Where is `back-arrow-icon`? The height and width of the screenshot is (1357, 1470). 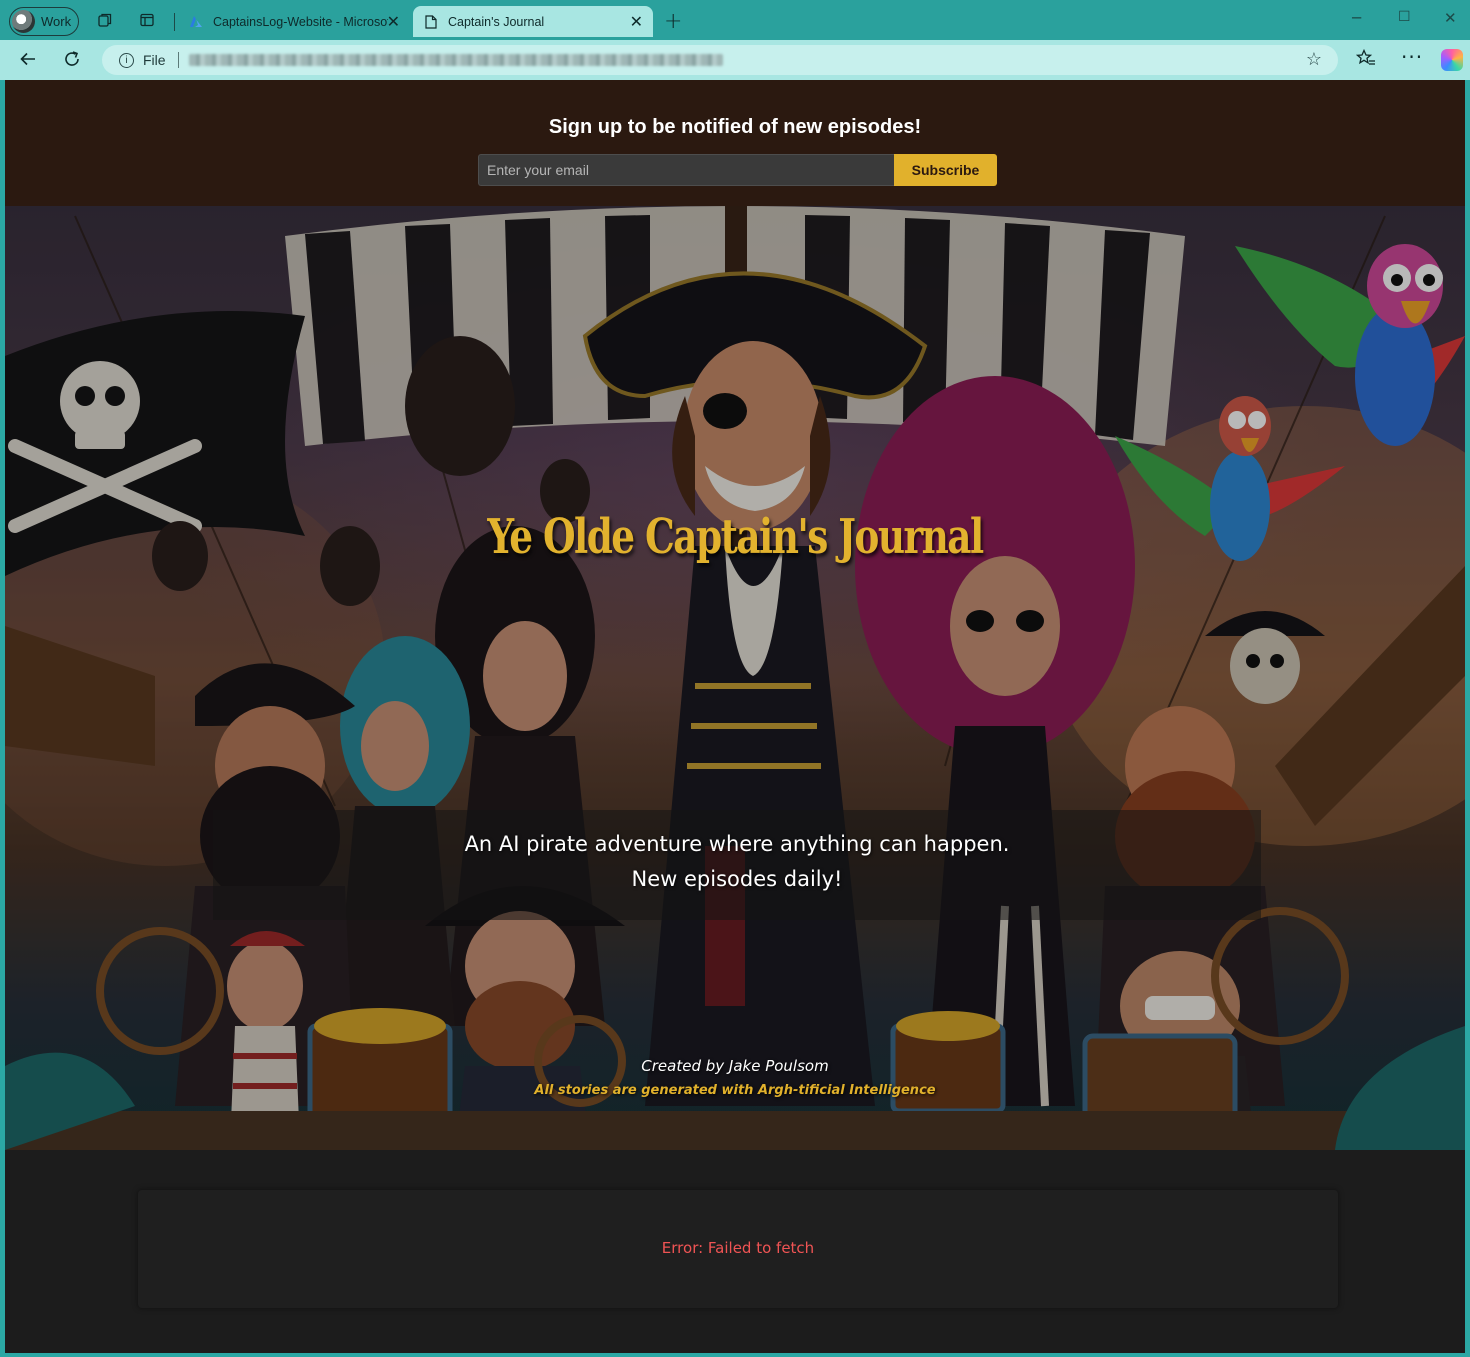 back-arrow-icon is located at coordinates (28, 61).